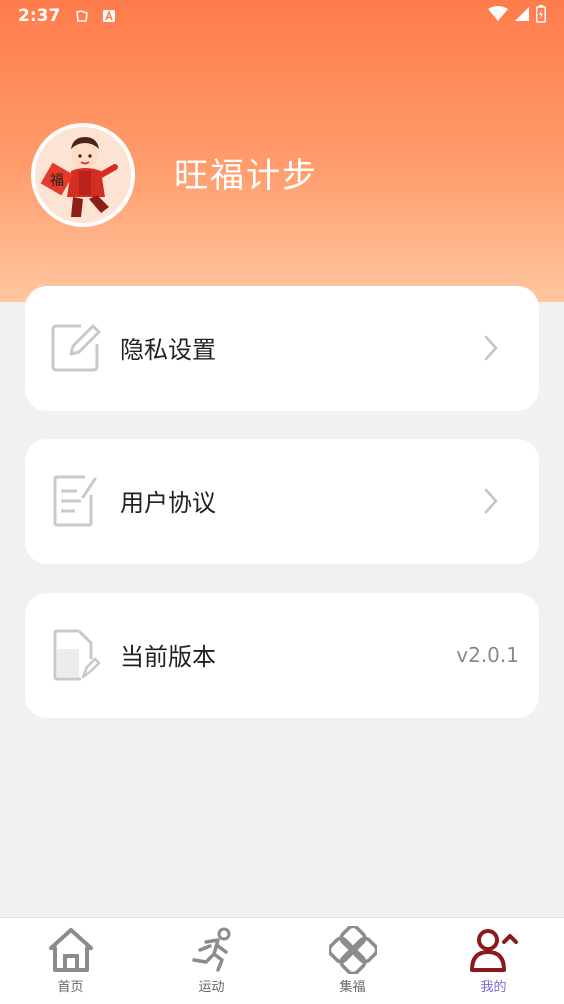 This screenshot has height=1004, width=564. I want to click on avatar: 福, so click(83, 175).